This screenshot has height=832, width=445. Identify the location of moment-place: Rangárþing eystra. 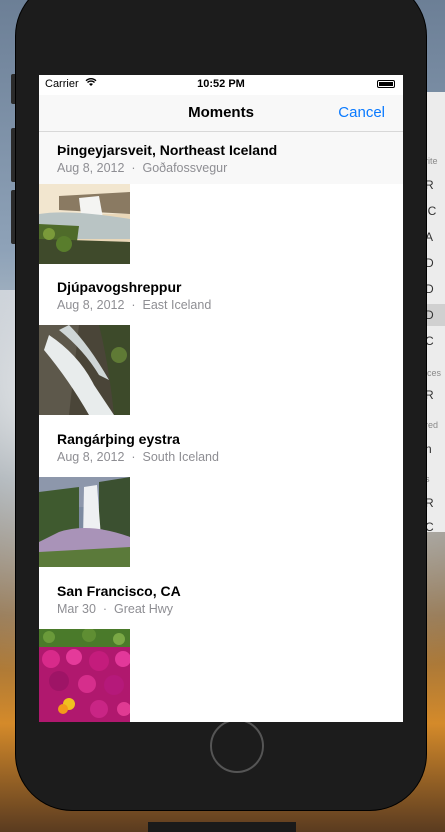
(118, 439).